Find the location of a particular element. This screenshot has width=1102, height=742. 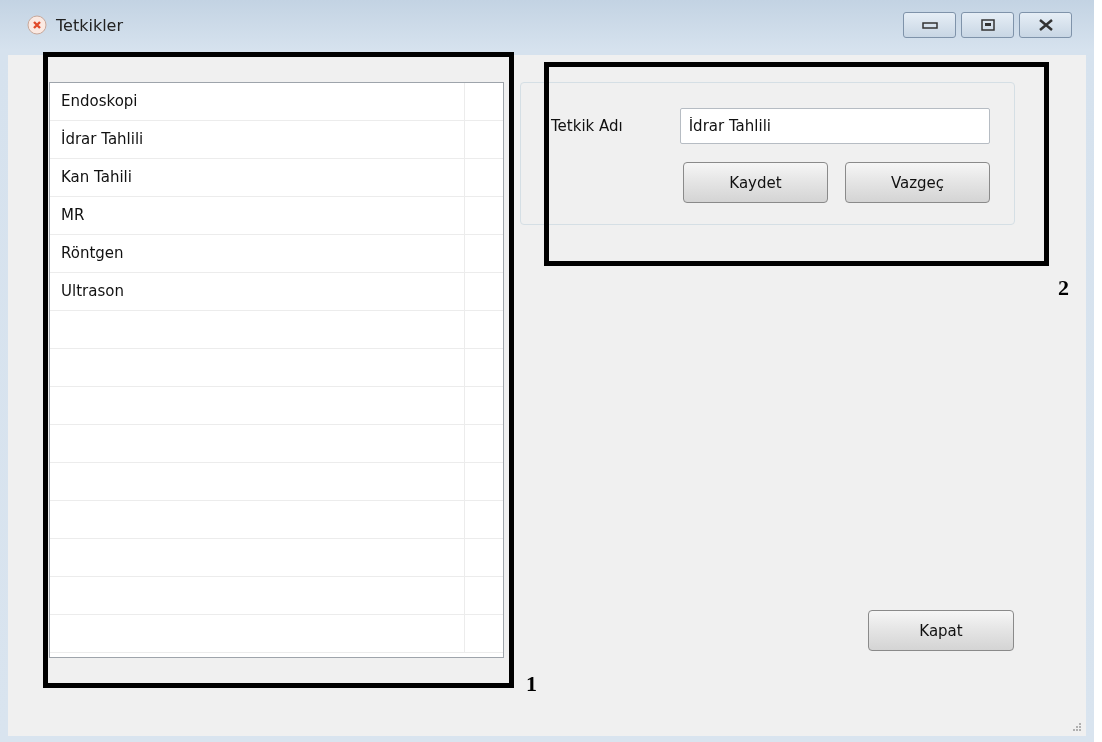

maximize-icon is located at coordinates (987, 25).